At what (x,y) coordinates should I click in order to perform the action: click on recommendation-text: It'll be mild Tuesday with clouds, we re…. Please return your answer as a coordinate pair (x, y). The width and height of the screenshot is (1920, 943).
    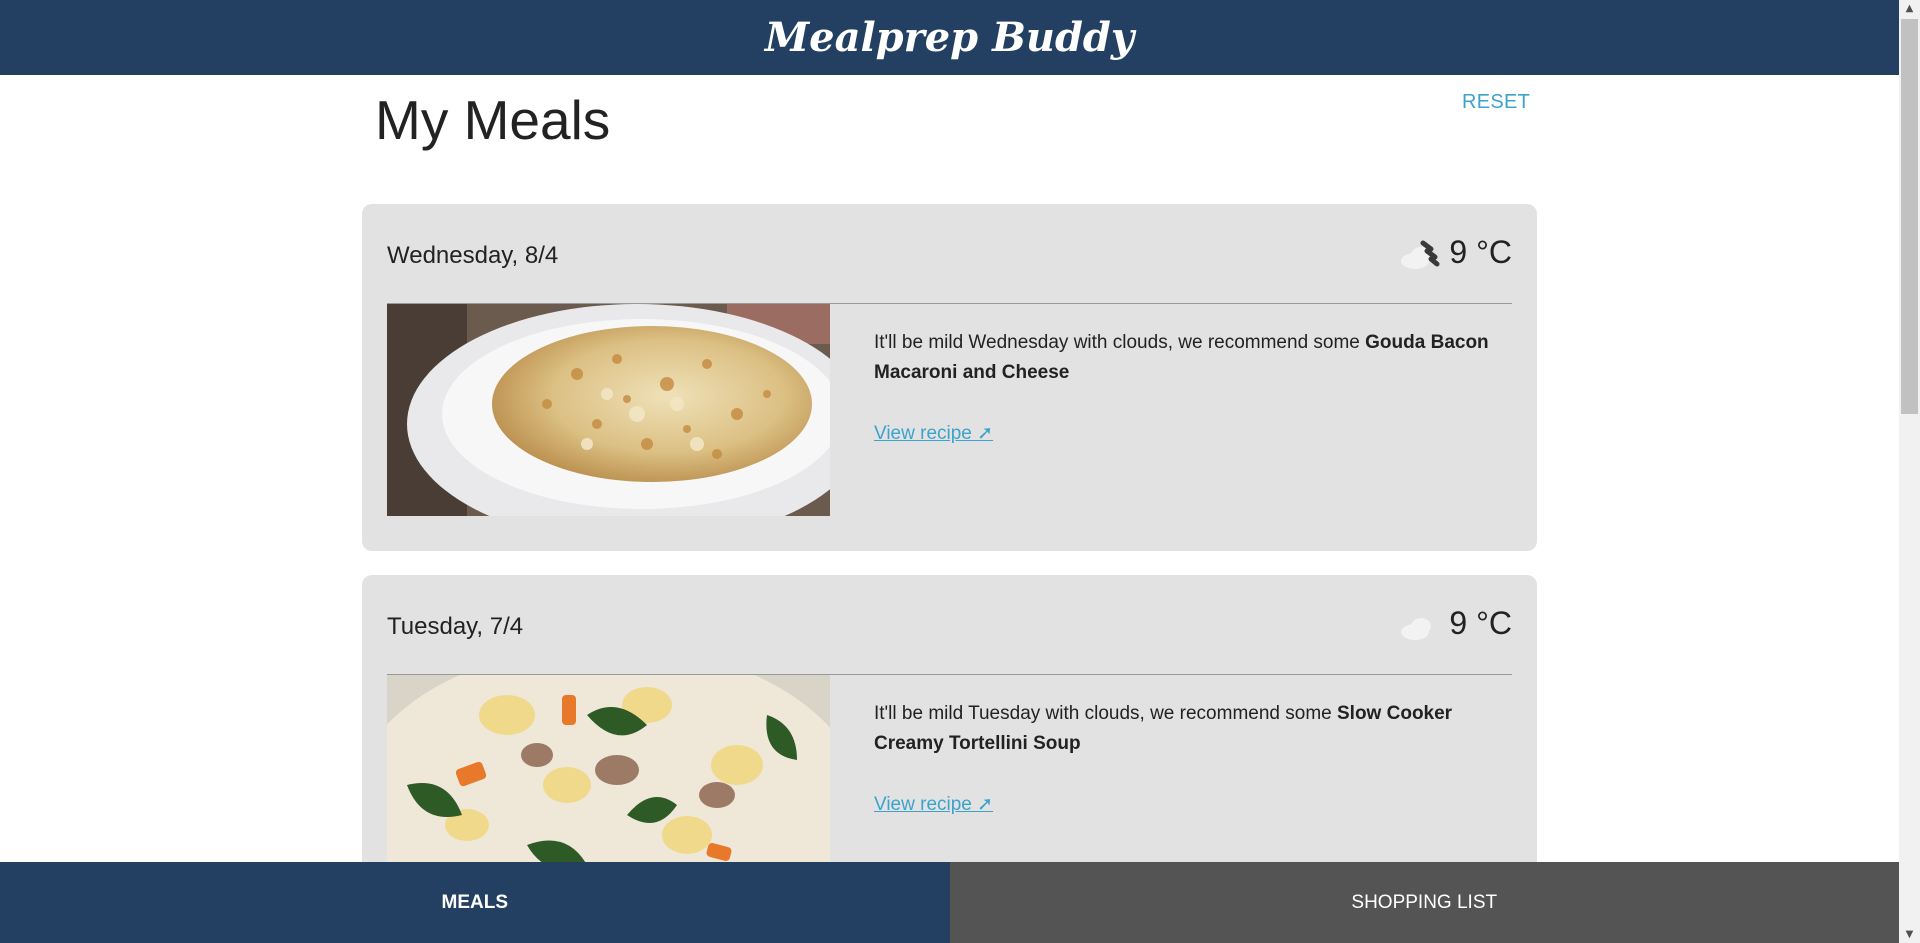
    Looking at the image, I should click on (1105, 713).